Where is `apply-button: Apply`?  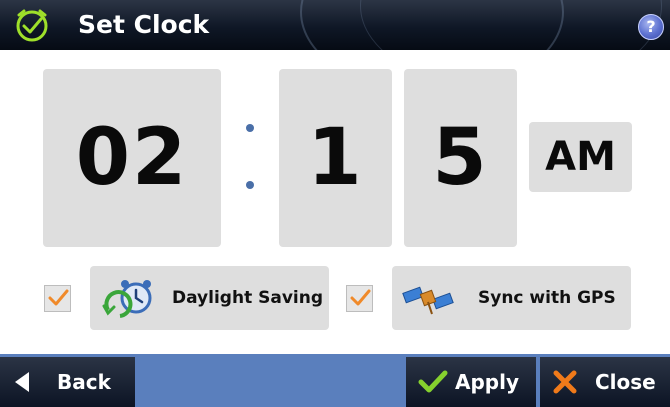
apply-button: Apply is located at coordinates (471, 382).